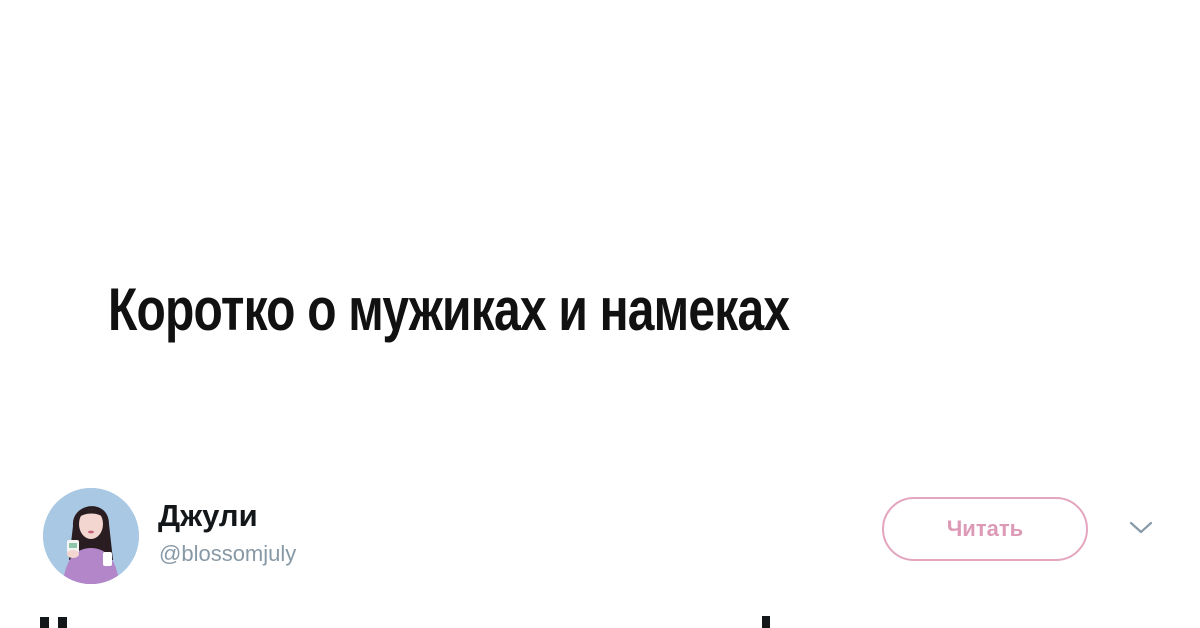  I want to click on follow-button-label: Читать, so click(985, 528).